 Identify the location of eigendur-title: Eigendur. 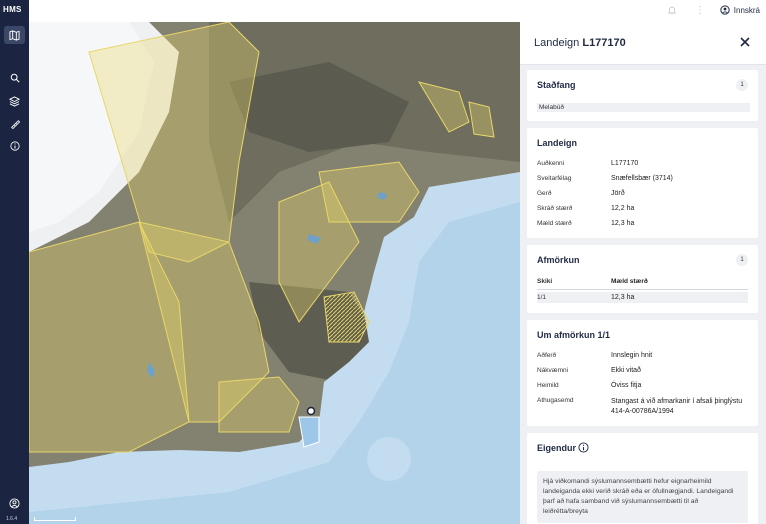
(557, 448).